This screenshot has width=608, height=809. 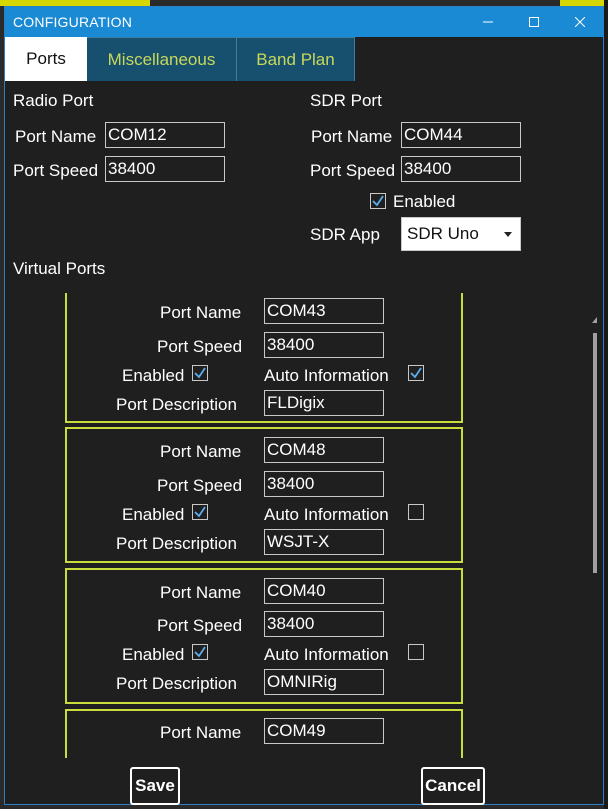 What do you see at coordinates (56, 136) in the screenshot?
I see `radio-port-name-label: Port Name` at bounding box center [56, 136].